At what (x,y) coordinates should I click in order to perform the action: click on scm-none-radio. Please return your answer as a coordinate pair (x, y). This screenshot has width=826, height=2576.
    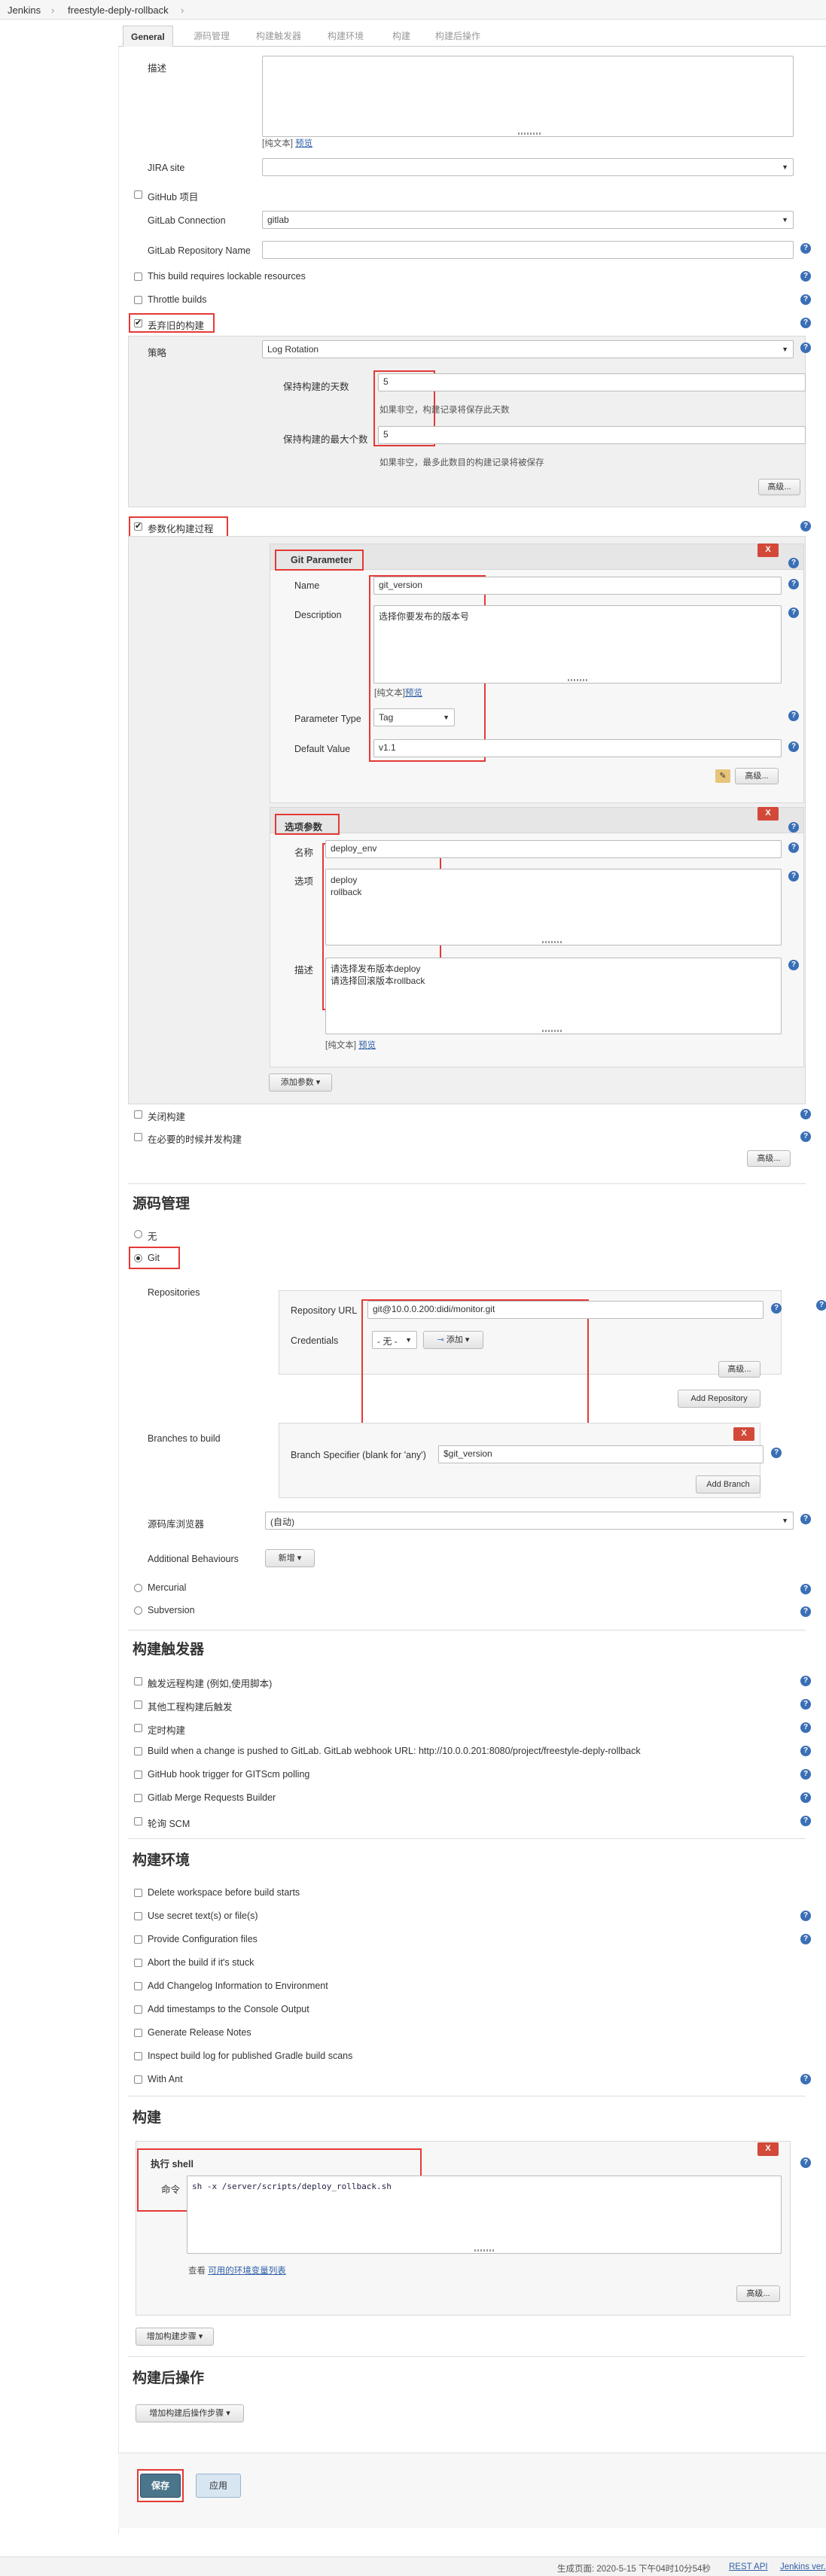
    Looking at the image, I should click on (138, 1234).